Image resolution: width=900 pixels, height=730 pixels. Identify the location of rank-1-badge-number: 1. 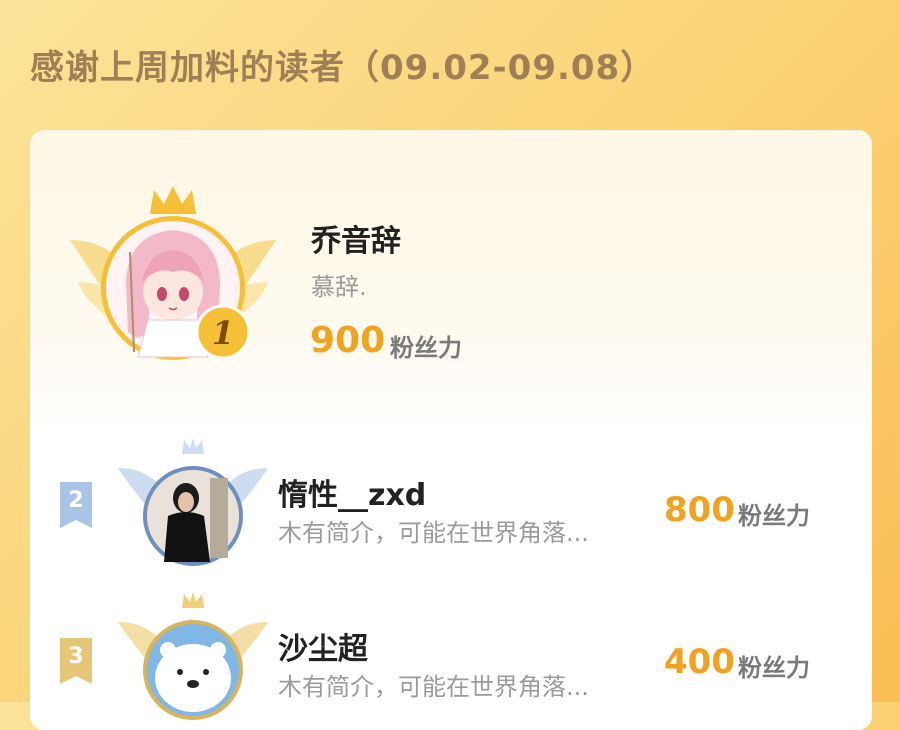
(223, 333).